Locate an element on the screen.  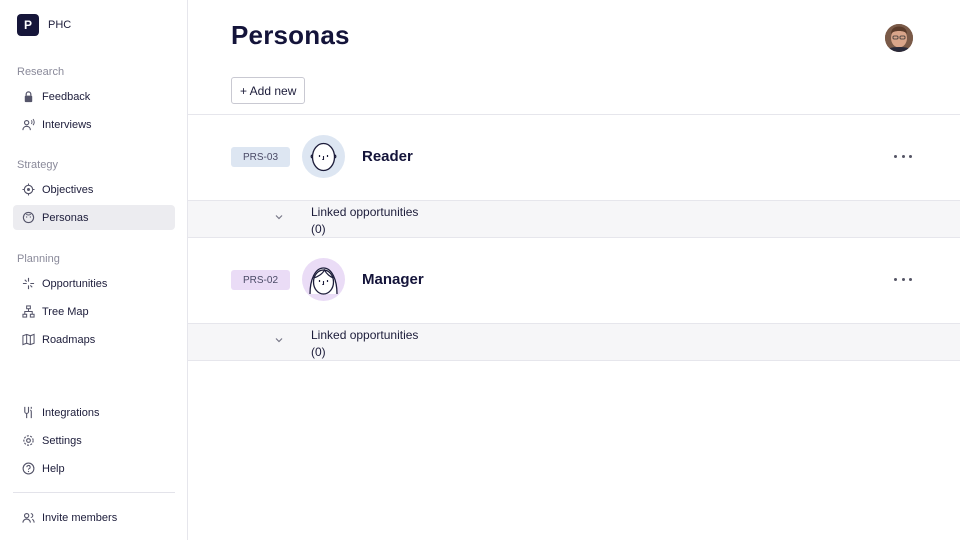
face-icon is located at coordinates (28, 217).